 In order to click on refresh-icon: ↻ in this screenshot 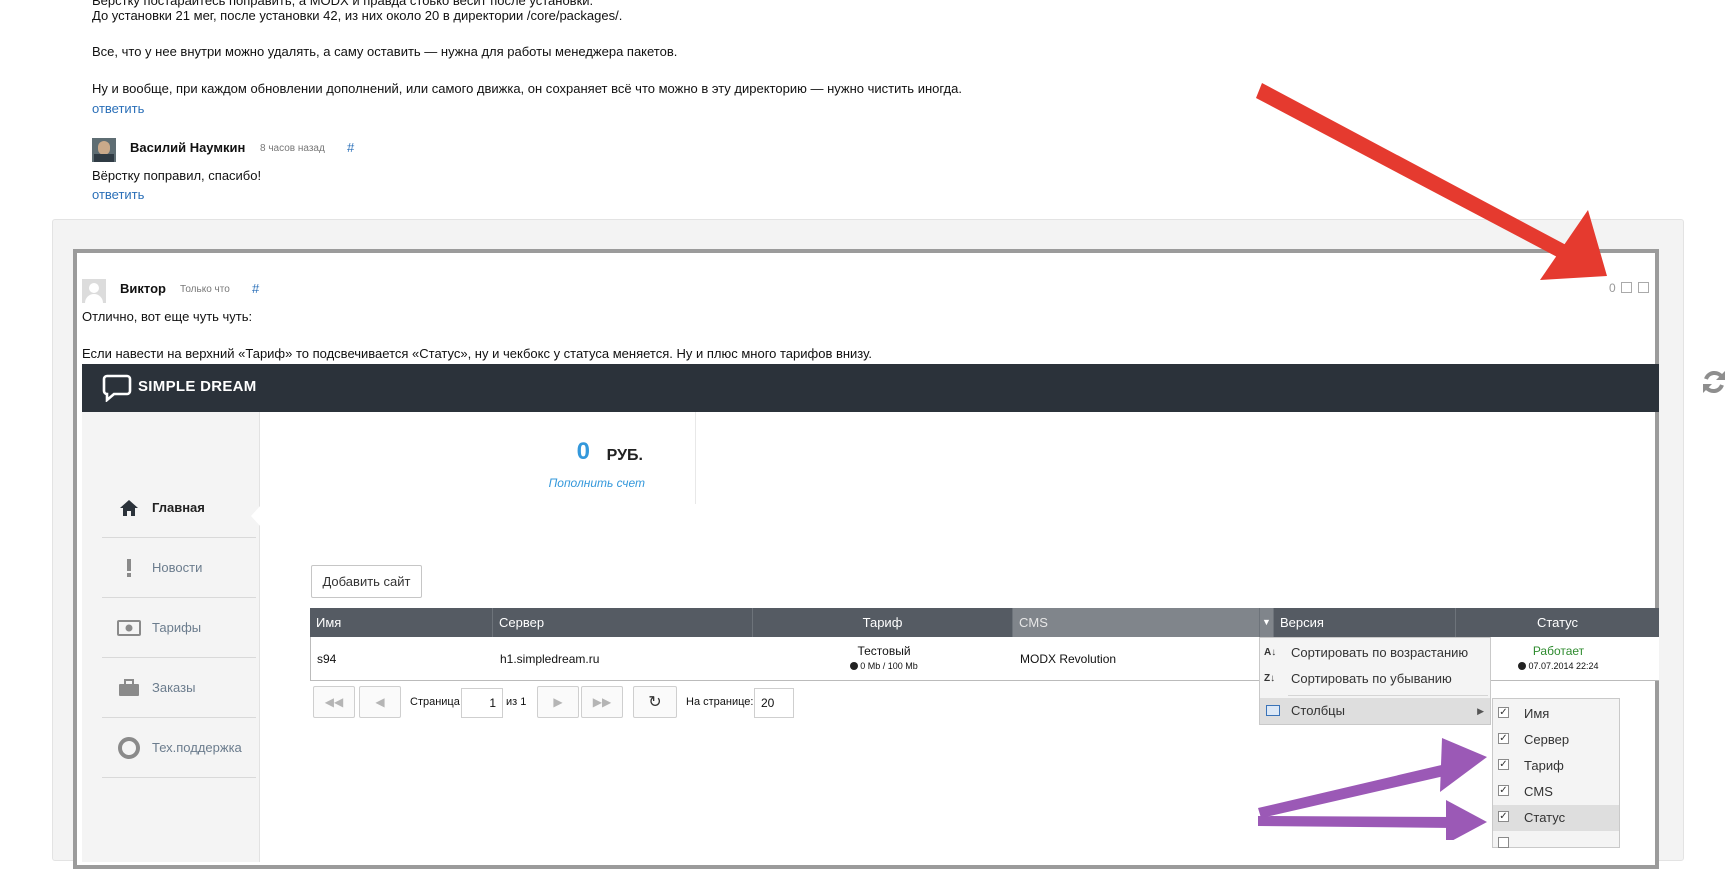, I will do `click(655, 702)`.